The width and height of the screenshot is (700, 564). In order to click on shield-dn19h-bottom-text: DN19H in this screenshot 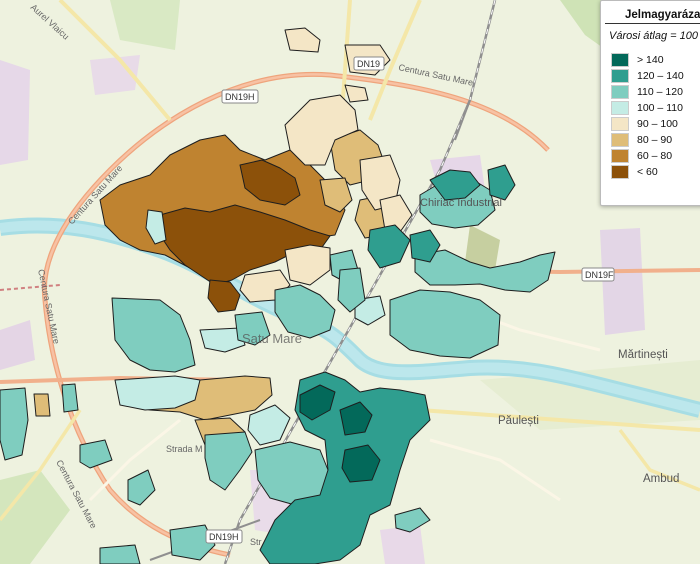, I will do `click(224, 537)`.